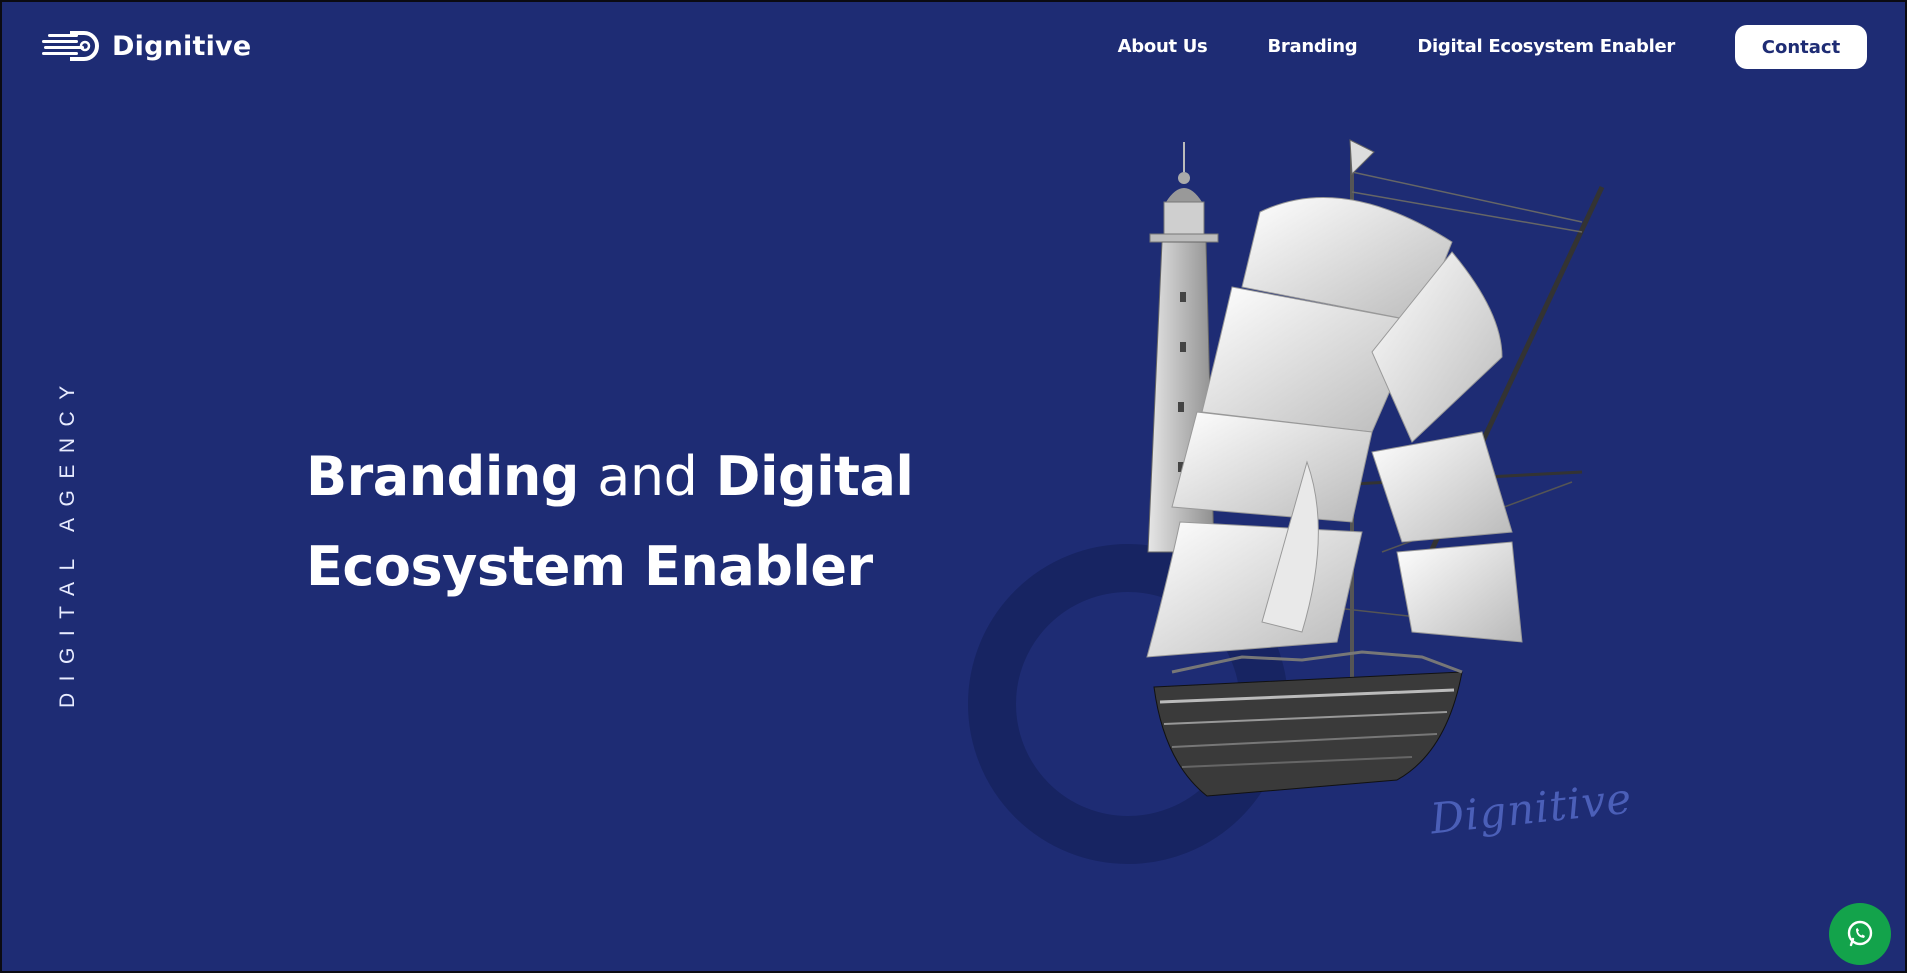 The image size is (1907, 973). What do you see at coordinates (647, 476) in the screenshot?
I see `headline-and: and` at bounding box center [647, 476].